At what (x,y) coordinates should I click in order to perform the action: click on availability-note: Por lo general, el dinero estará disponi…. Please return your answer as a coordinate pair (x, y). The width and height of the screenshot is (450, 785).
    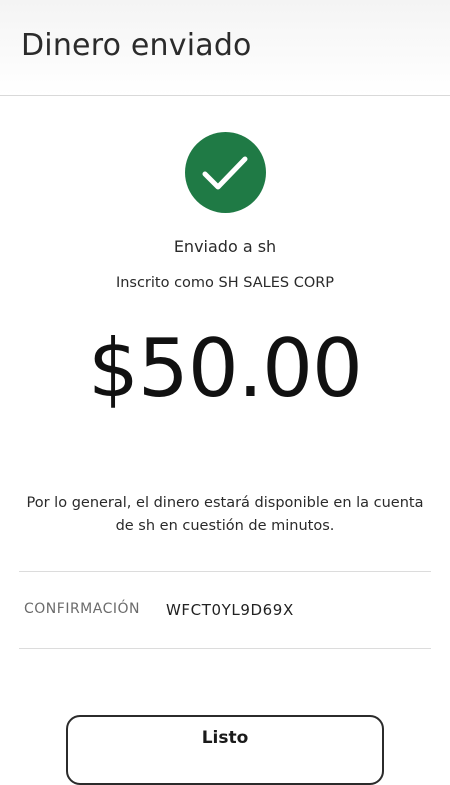
    Looking at the image, I should click on (225, 514).